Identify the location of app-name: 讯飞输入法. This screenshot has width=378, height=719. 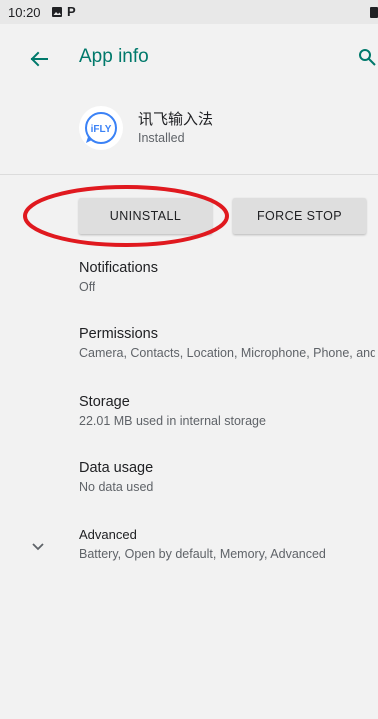
(176, 119).